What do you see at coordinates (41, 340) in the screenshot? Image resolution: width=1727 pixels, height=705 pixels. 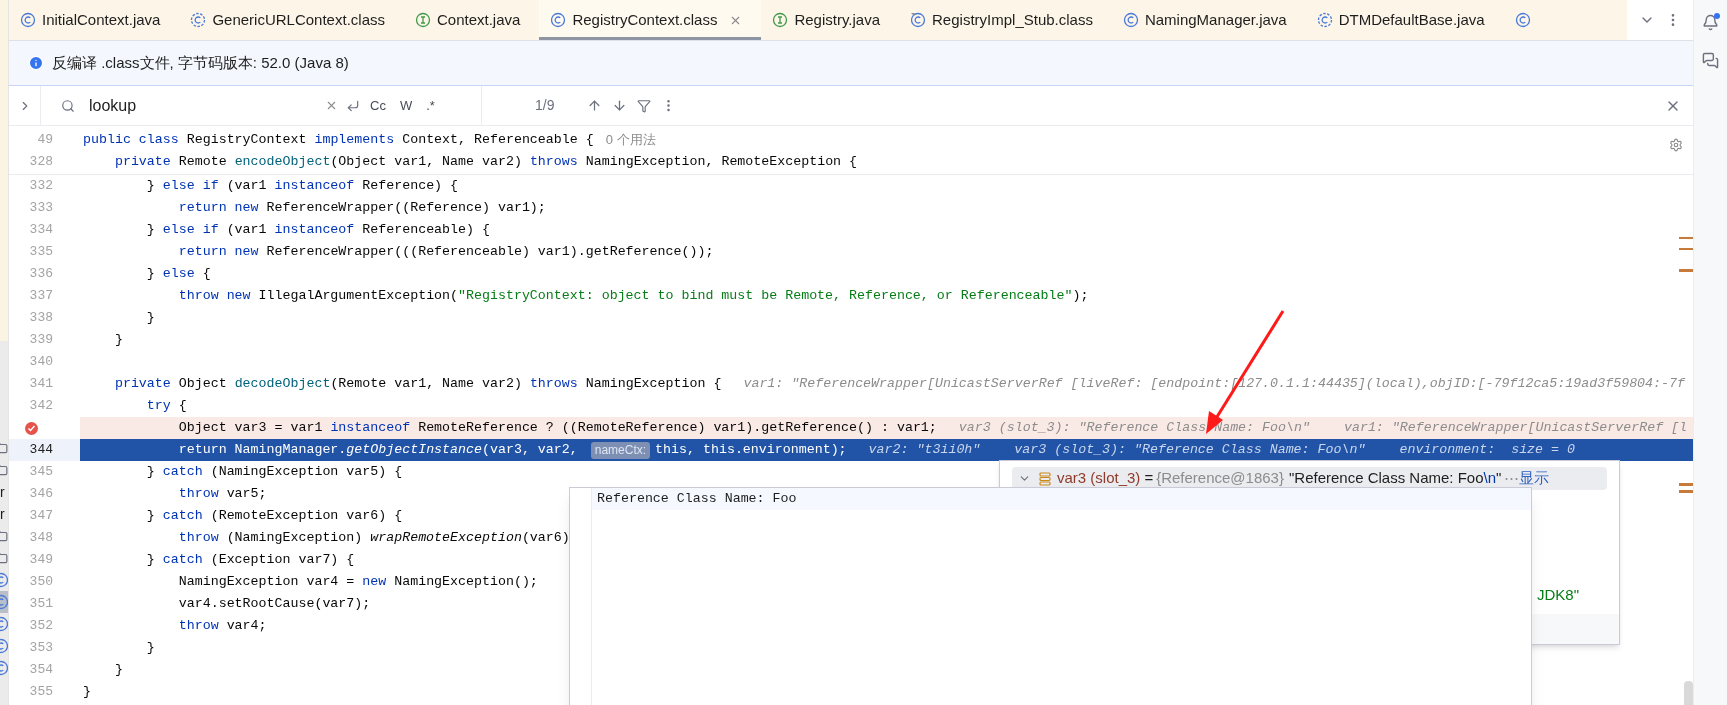 I see `line-number: 339` at bounding box center [41, 340].